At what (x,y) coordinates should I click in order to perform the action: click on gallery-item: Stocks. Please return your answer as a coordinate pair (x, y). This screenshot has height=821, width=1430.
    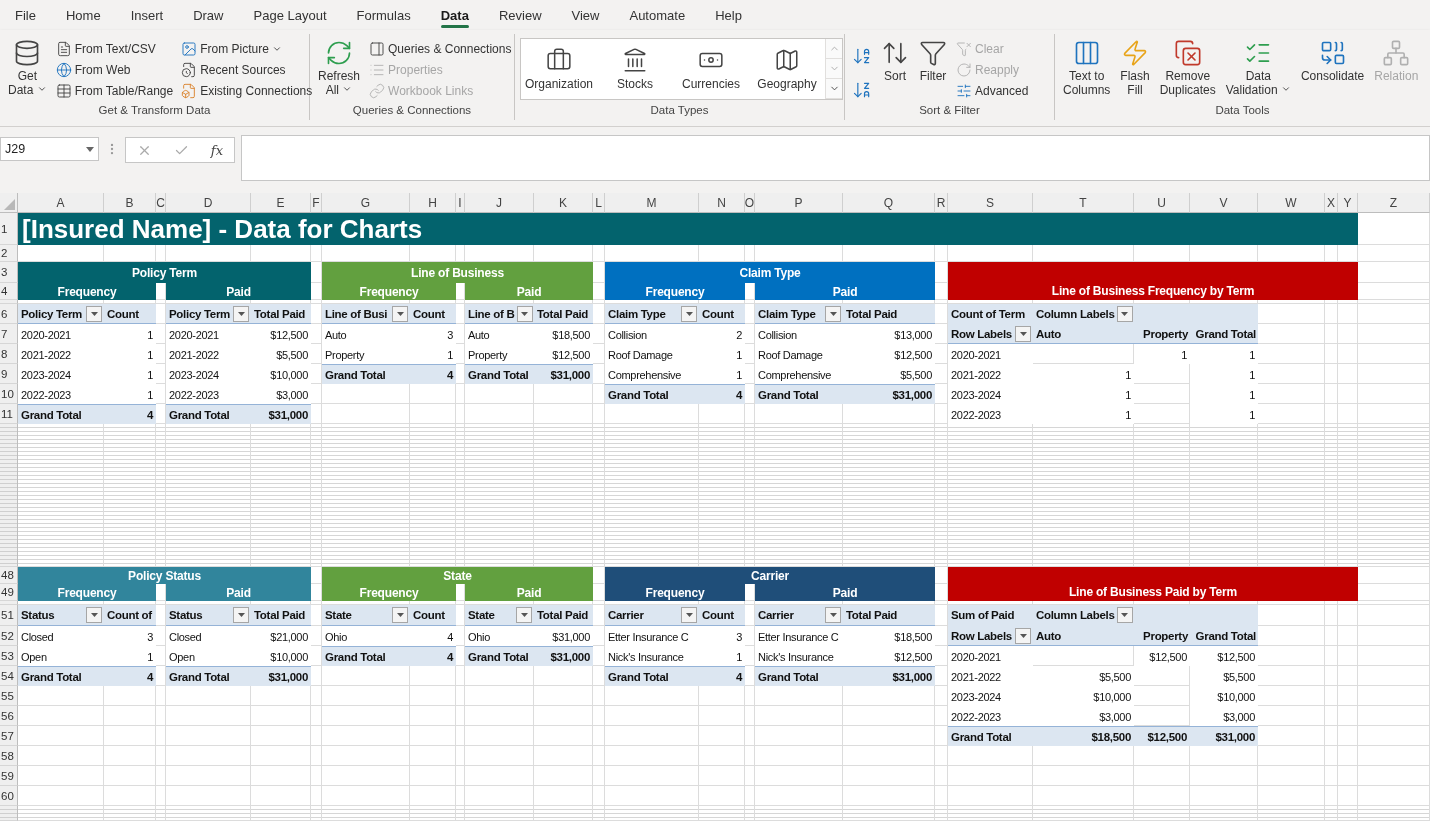
    Looking at the image, I should click on (635, 69).